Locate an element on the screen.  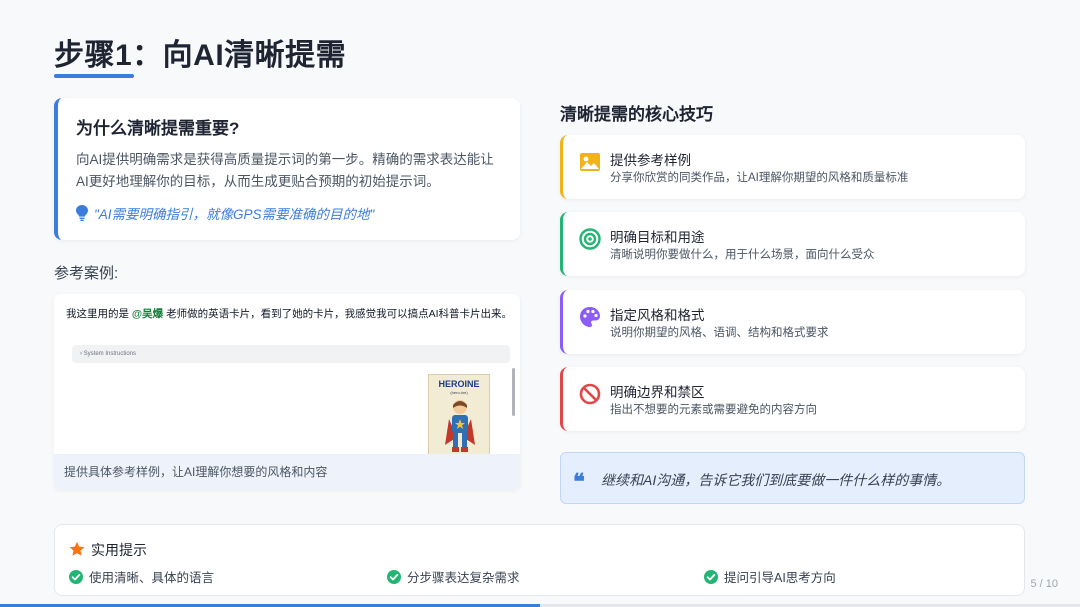
quote-text: 继续和AI沟通，告诉它我们到底要做一件什么样的事情。 is located at coordinates (776, 480).